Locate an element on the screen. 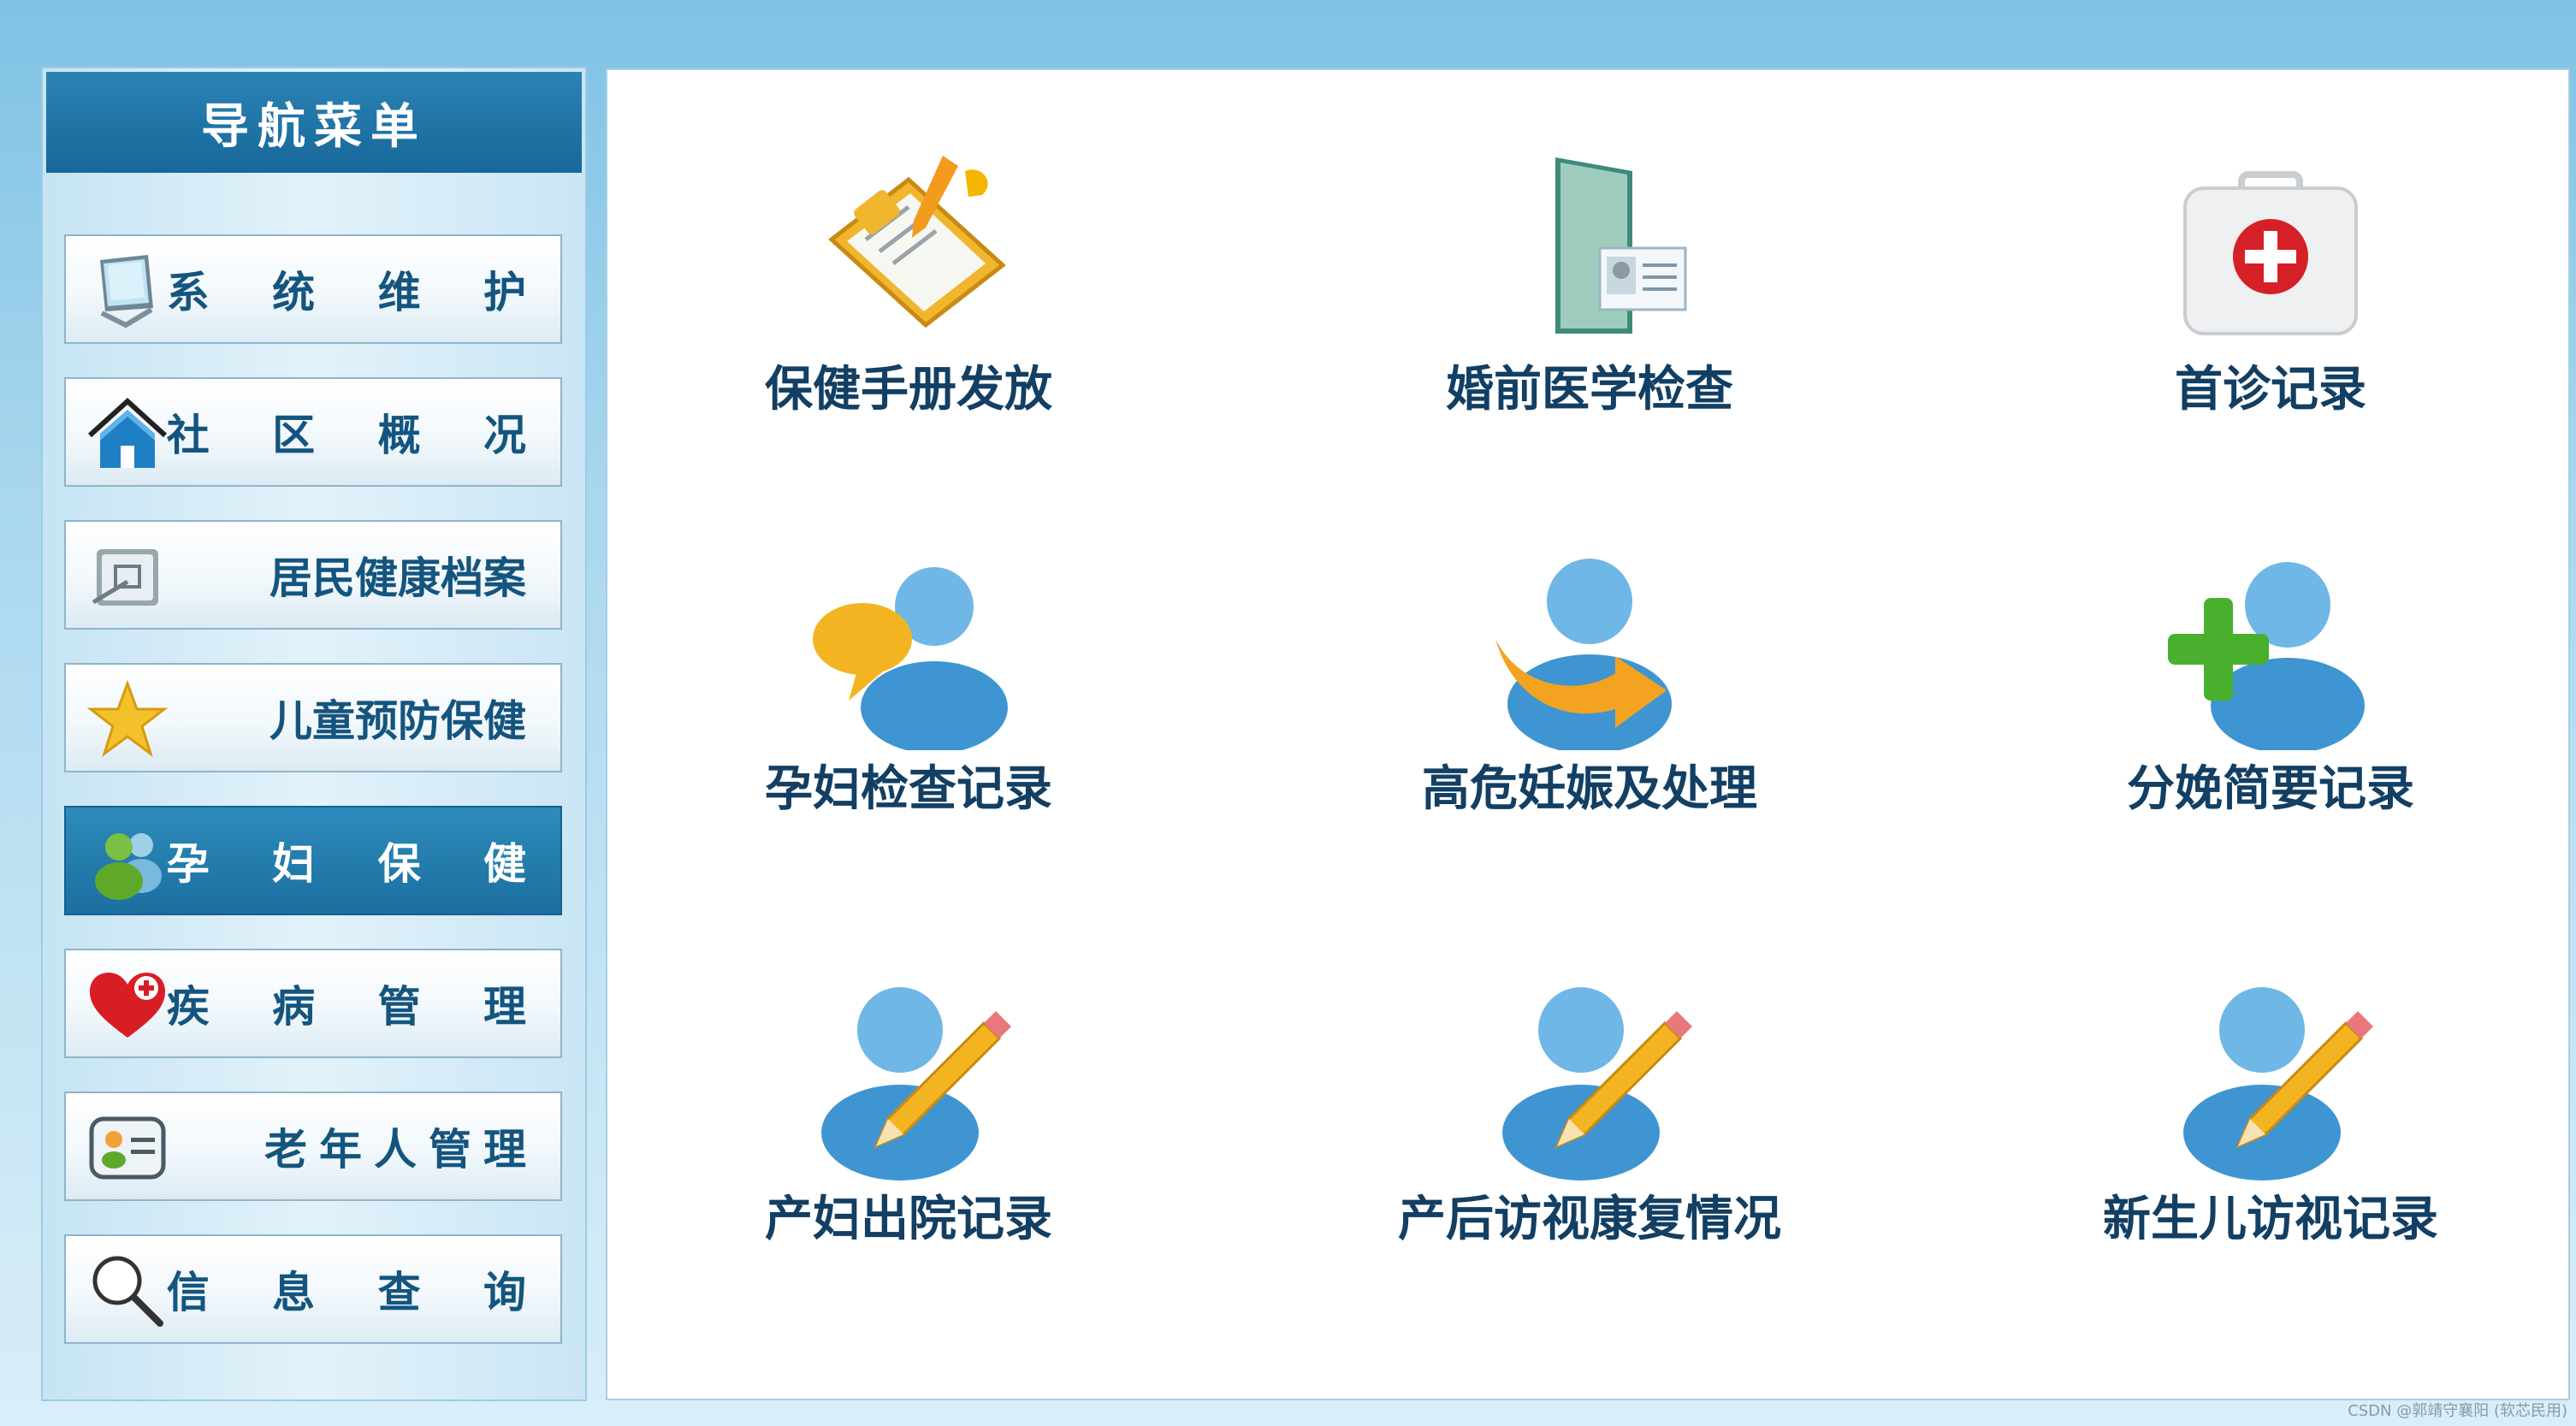 The image size is (2576, 1426). tile-maternal-discharge-record: 产妇出院记录 is located at coordinates (908, 1129).